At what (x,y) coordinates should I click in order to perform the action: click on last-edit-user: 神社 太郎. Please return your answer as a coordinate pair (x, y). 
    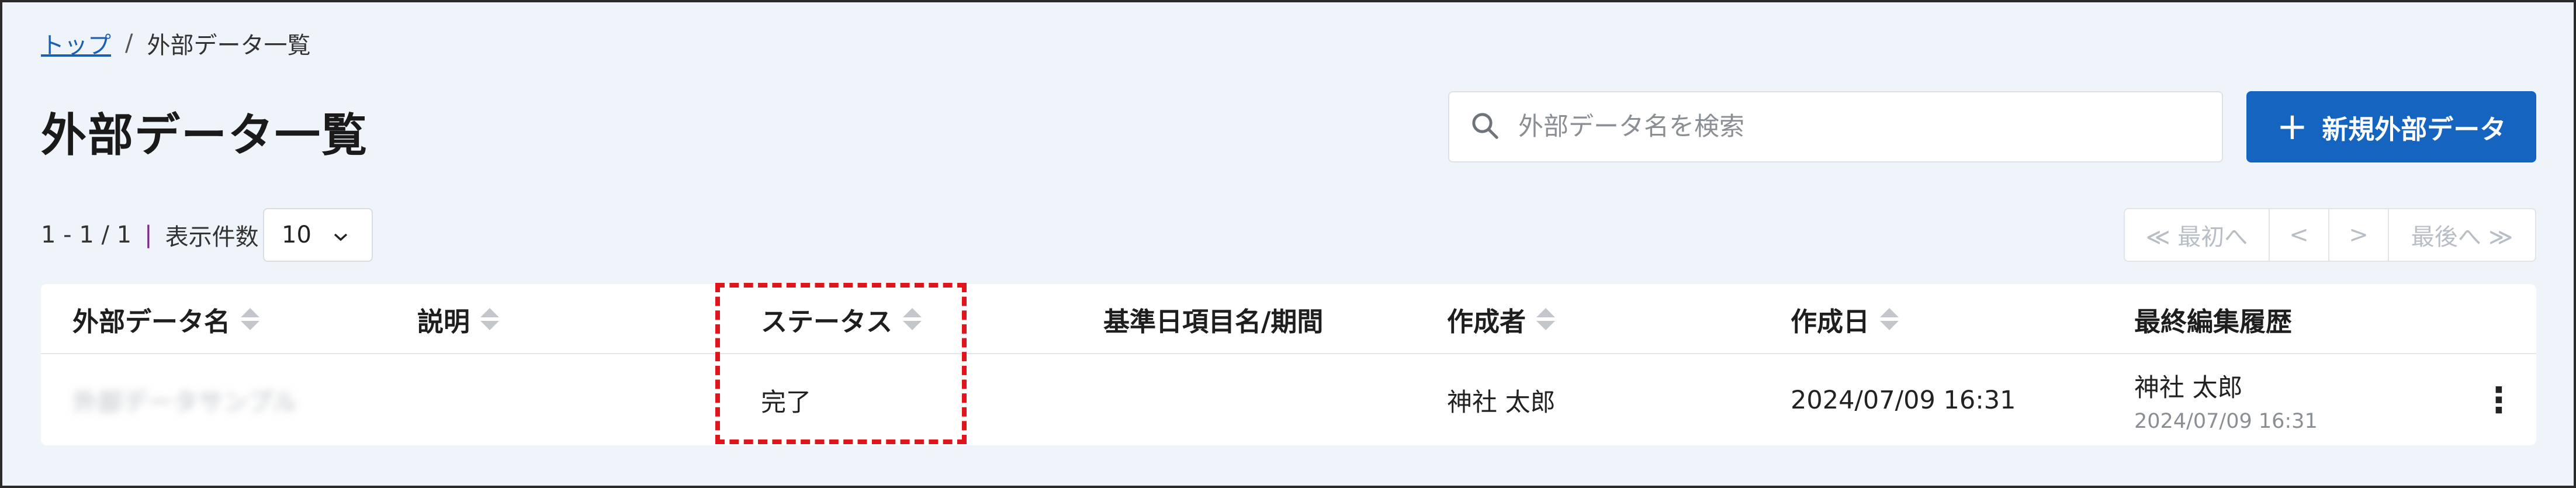
    Looking at the image, I should click on (2188, 388).